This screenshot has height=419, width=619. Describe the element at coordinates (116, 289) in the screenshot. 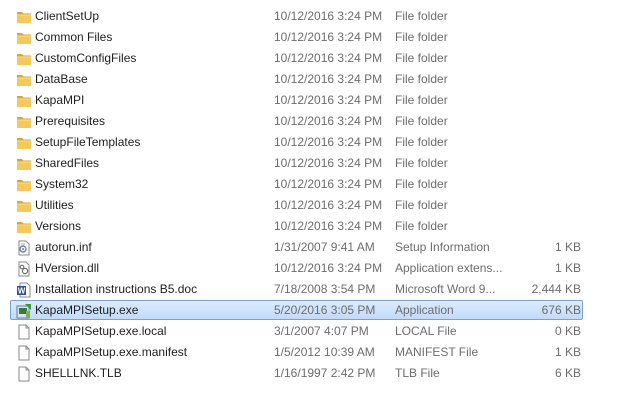

I see `file-name: Installation instructions B5.doc` at that location.